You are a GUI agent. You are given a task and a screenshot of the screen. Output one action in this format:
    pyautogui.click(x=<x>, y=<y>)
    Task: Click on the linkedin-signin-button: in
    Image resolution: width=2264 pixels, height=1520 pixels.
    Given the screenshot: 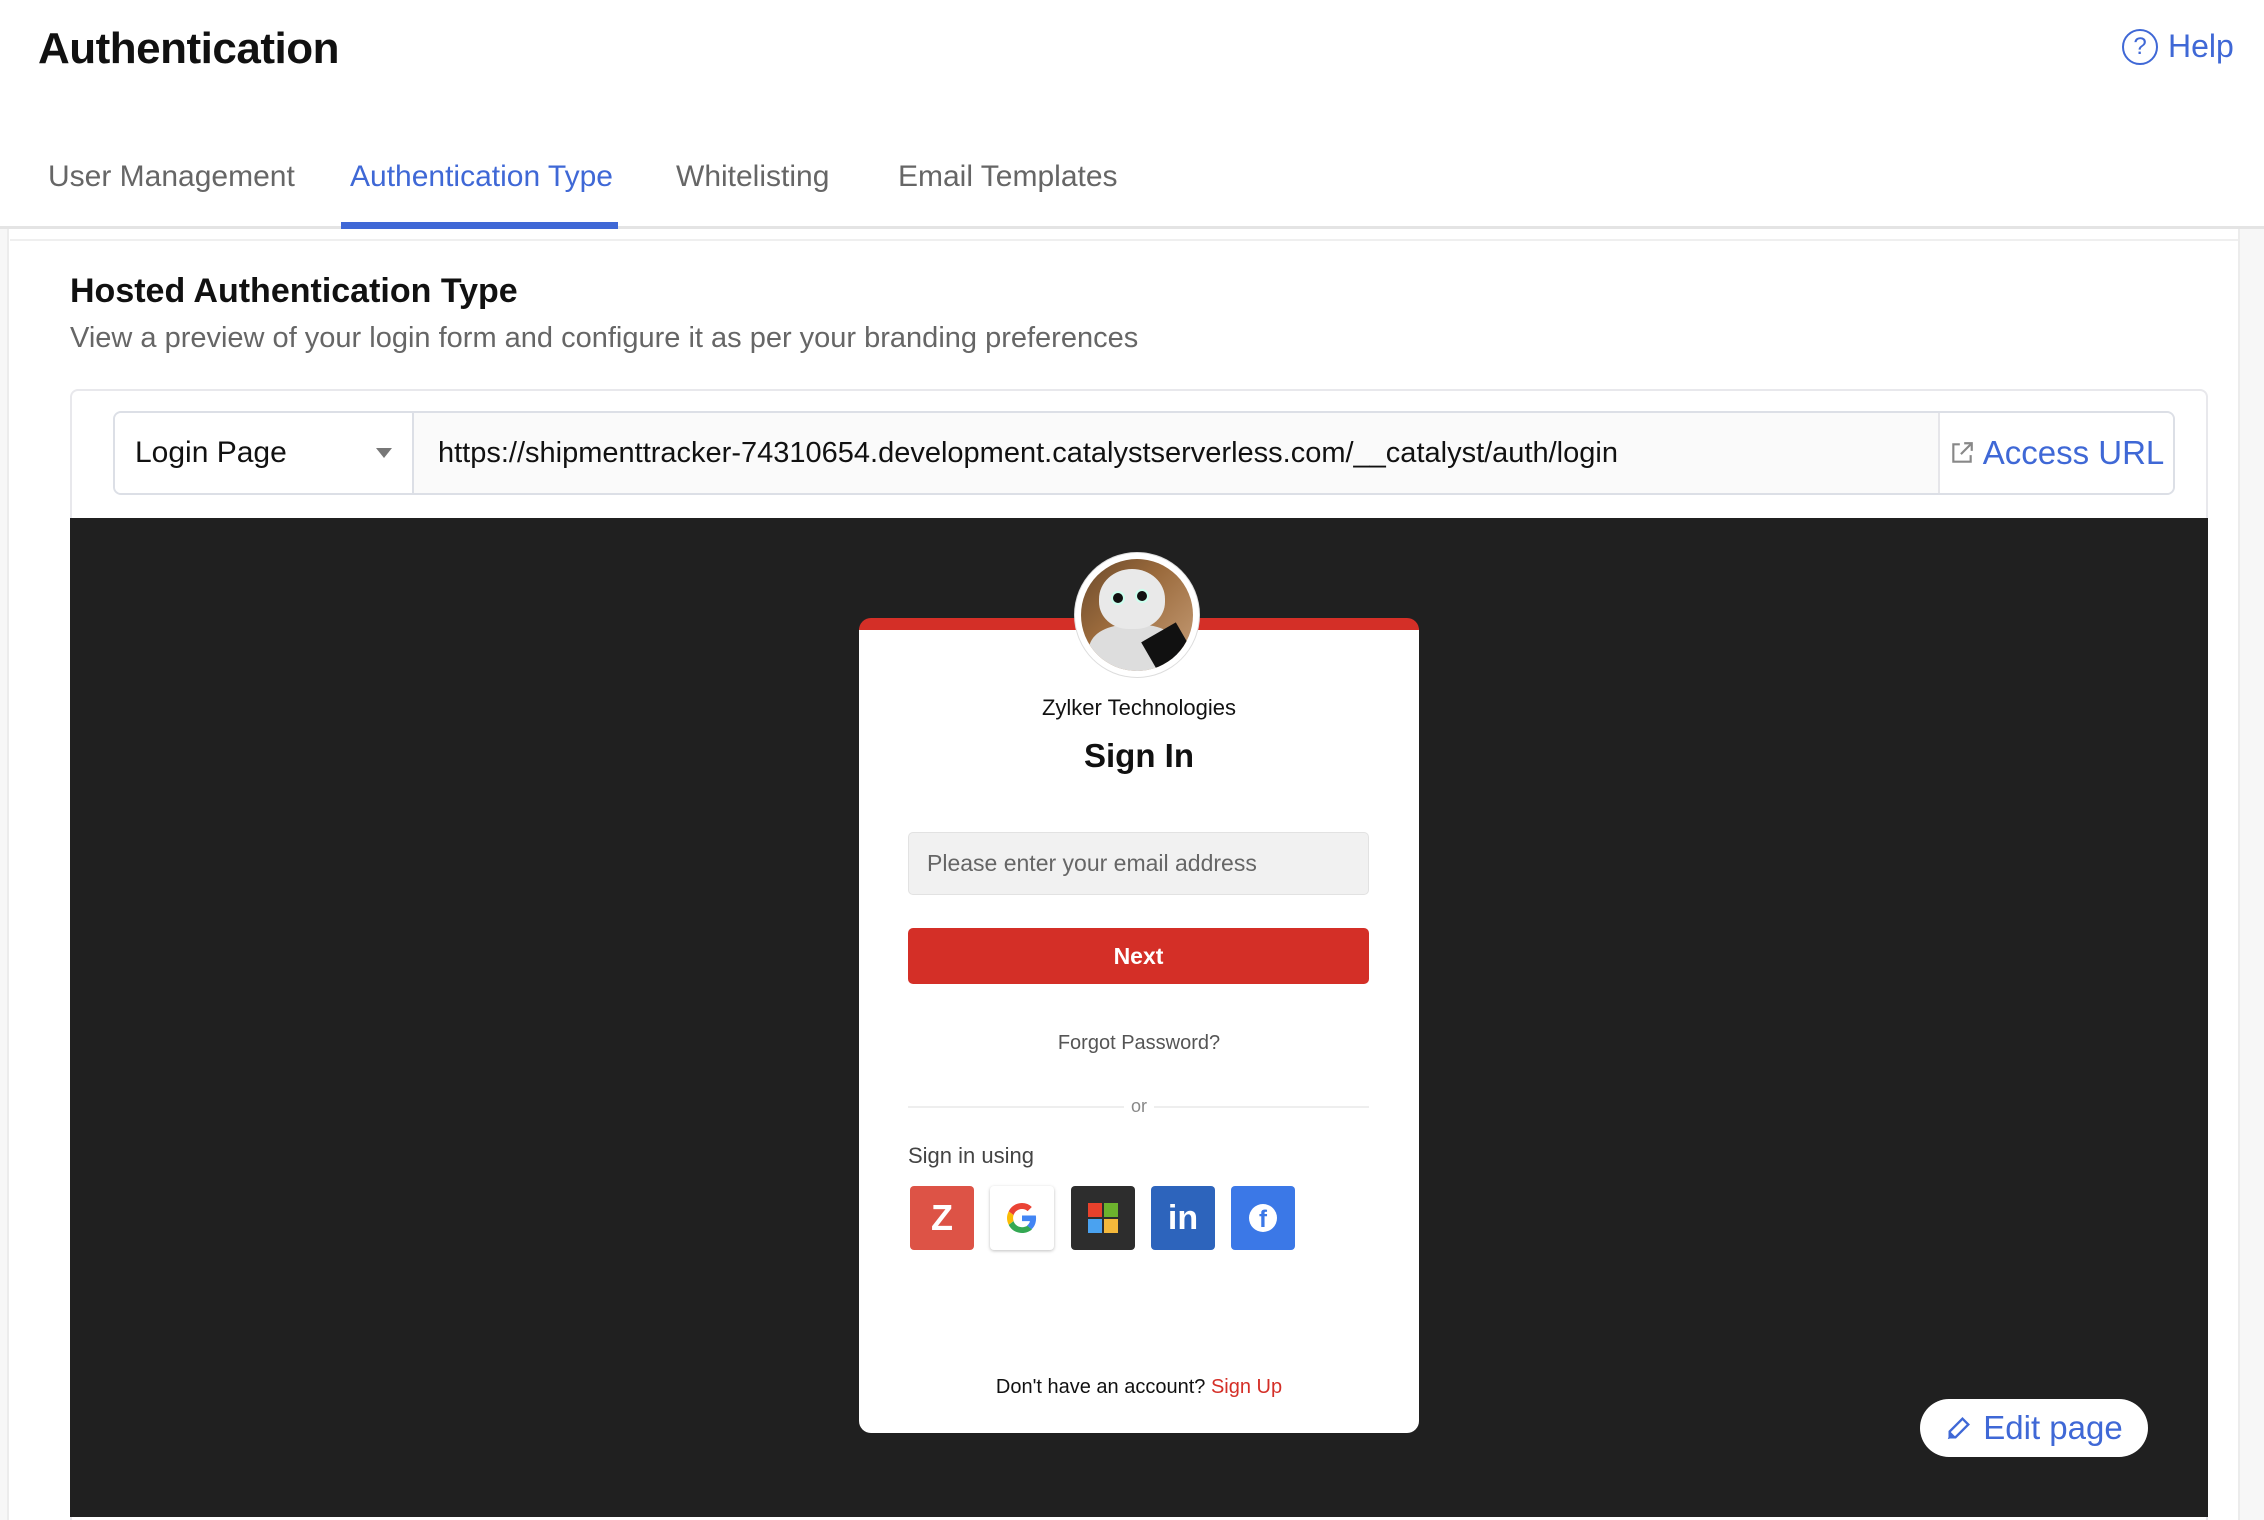 What is the action you would take?
    pyautogui.click(x=1183, y=1218)
    